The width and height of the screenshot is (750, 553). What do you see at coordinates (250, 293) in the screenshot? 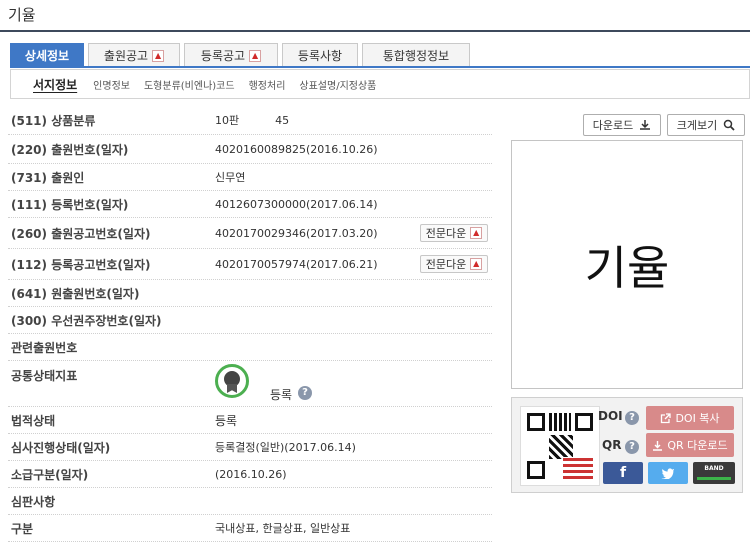
I see `row-original-application: (641) 원출원번호(일자)` at bounding box center [250, 293].